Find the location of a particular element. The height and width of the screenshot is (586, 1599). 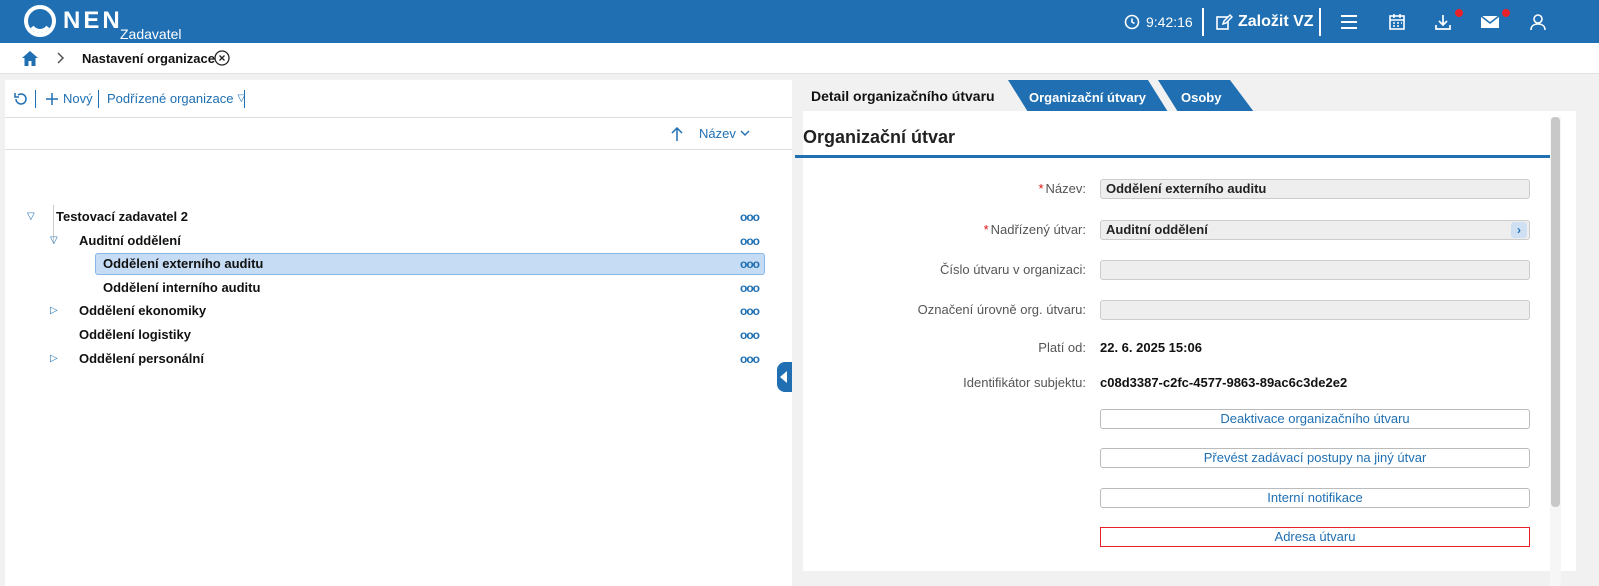

chevron-right-icon: › is located at coordinates (1519, 230).